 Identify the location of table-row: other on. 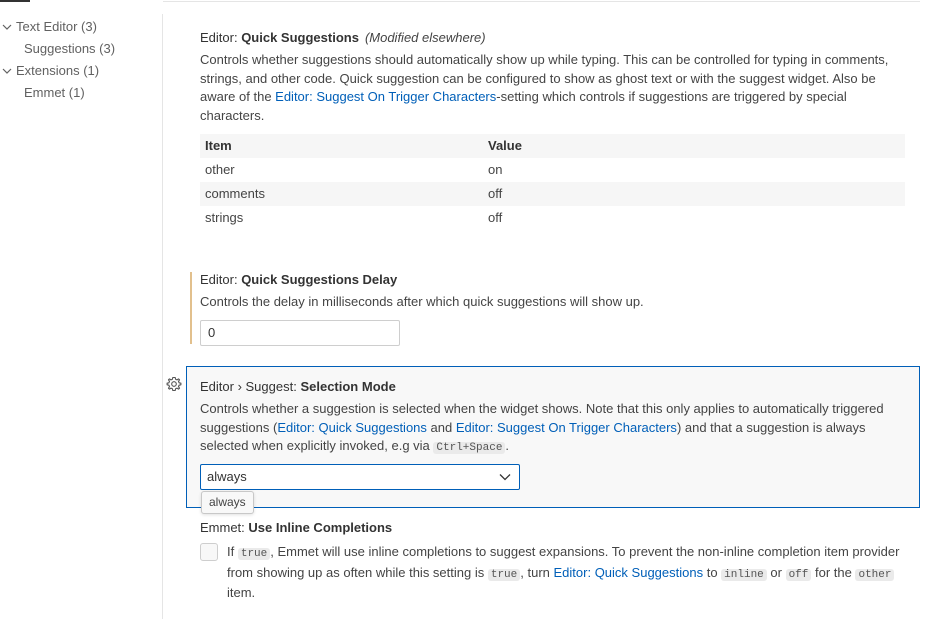
(552, 170).